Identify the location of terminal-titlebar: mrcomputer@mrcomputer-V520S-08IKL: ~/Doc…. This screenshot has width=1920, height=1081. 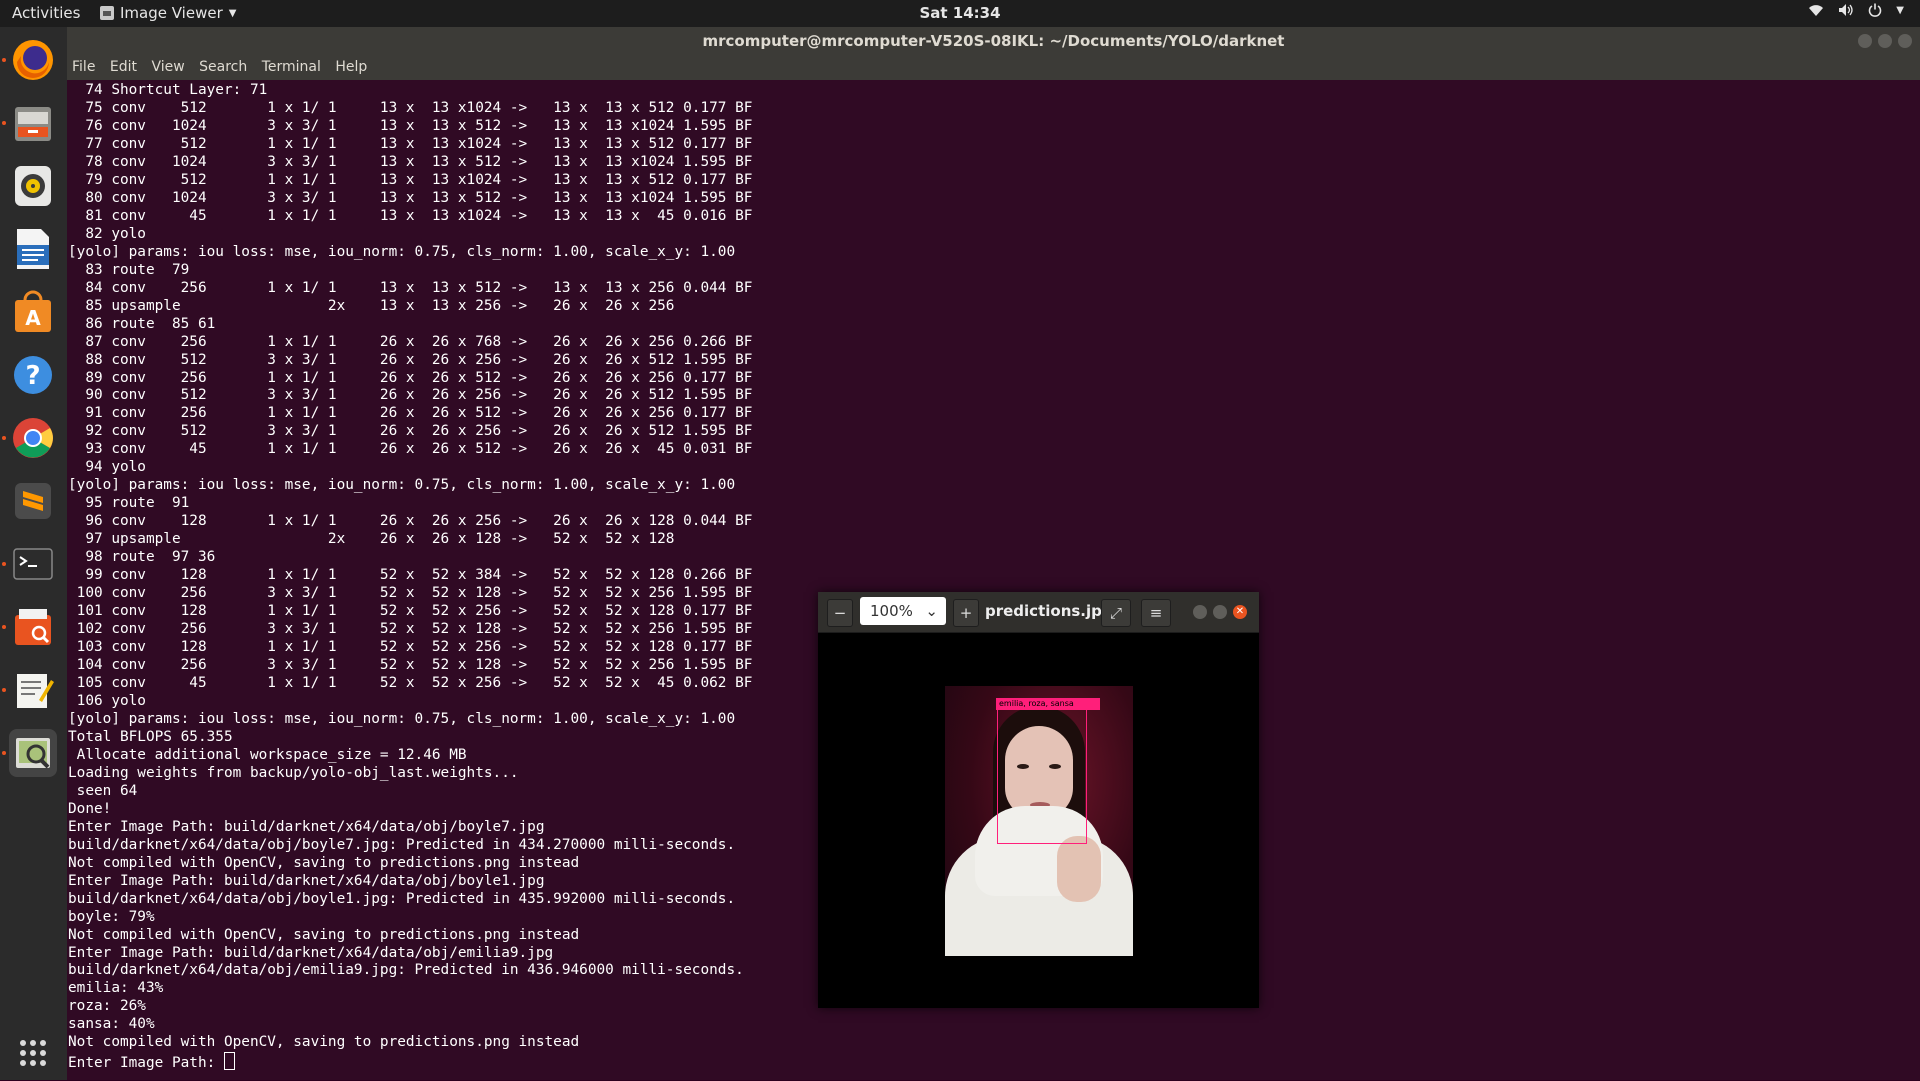
(993, 41).